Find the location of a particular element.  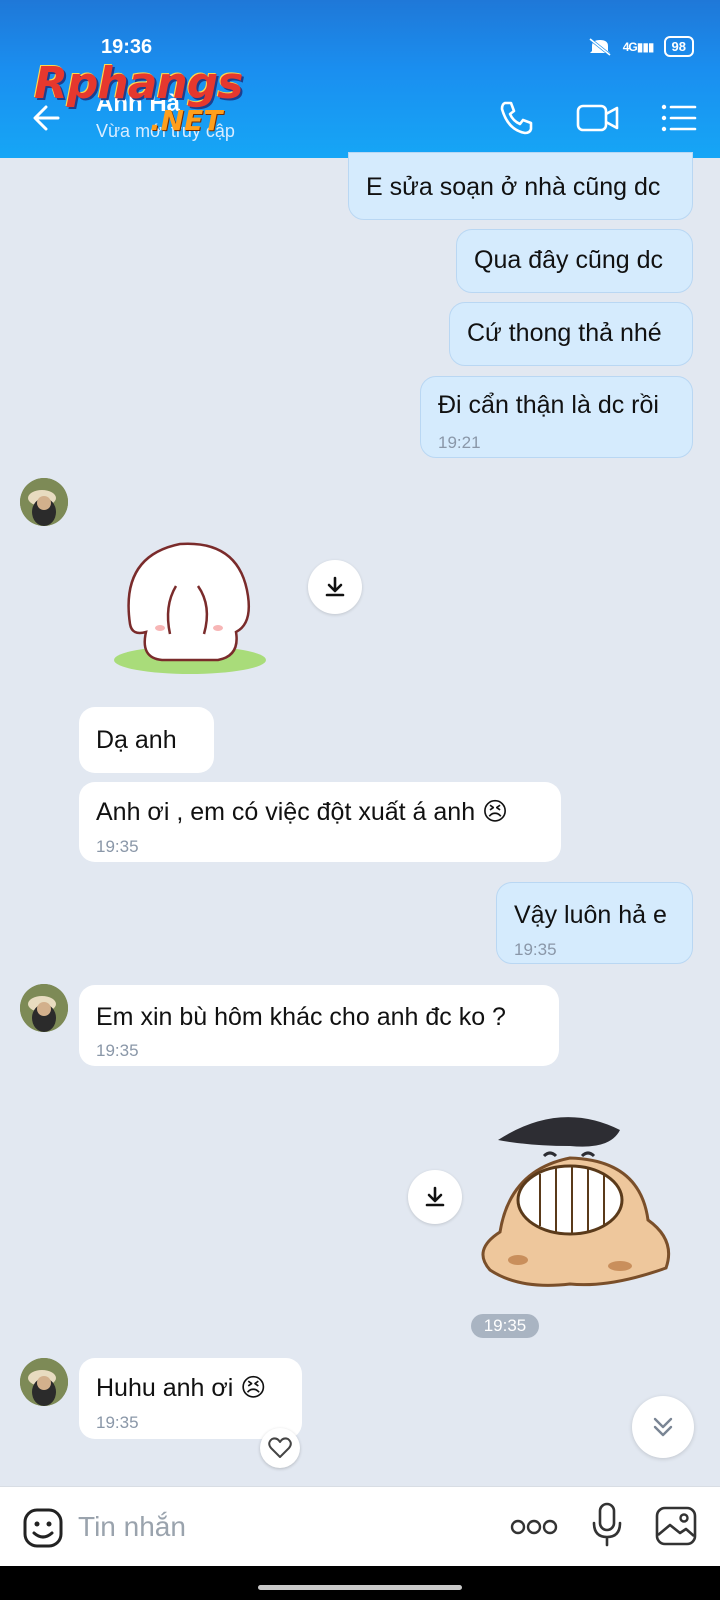

message-text: Đi cẩn thận là dc rồi is located at coordinates (548, 405).